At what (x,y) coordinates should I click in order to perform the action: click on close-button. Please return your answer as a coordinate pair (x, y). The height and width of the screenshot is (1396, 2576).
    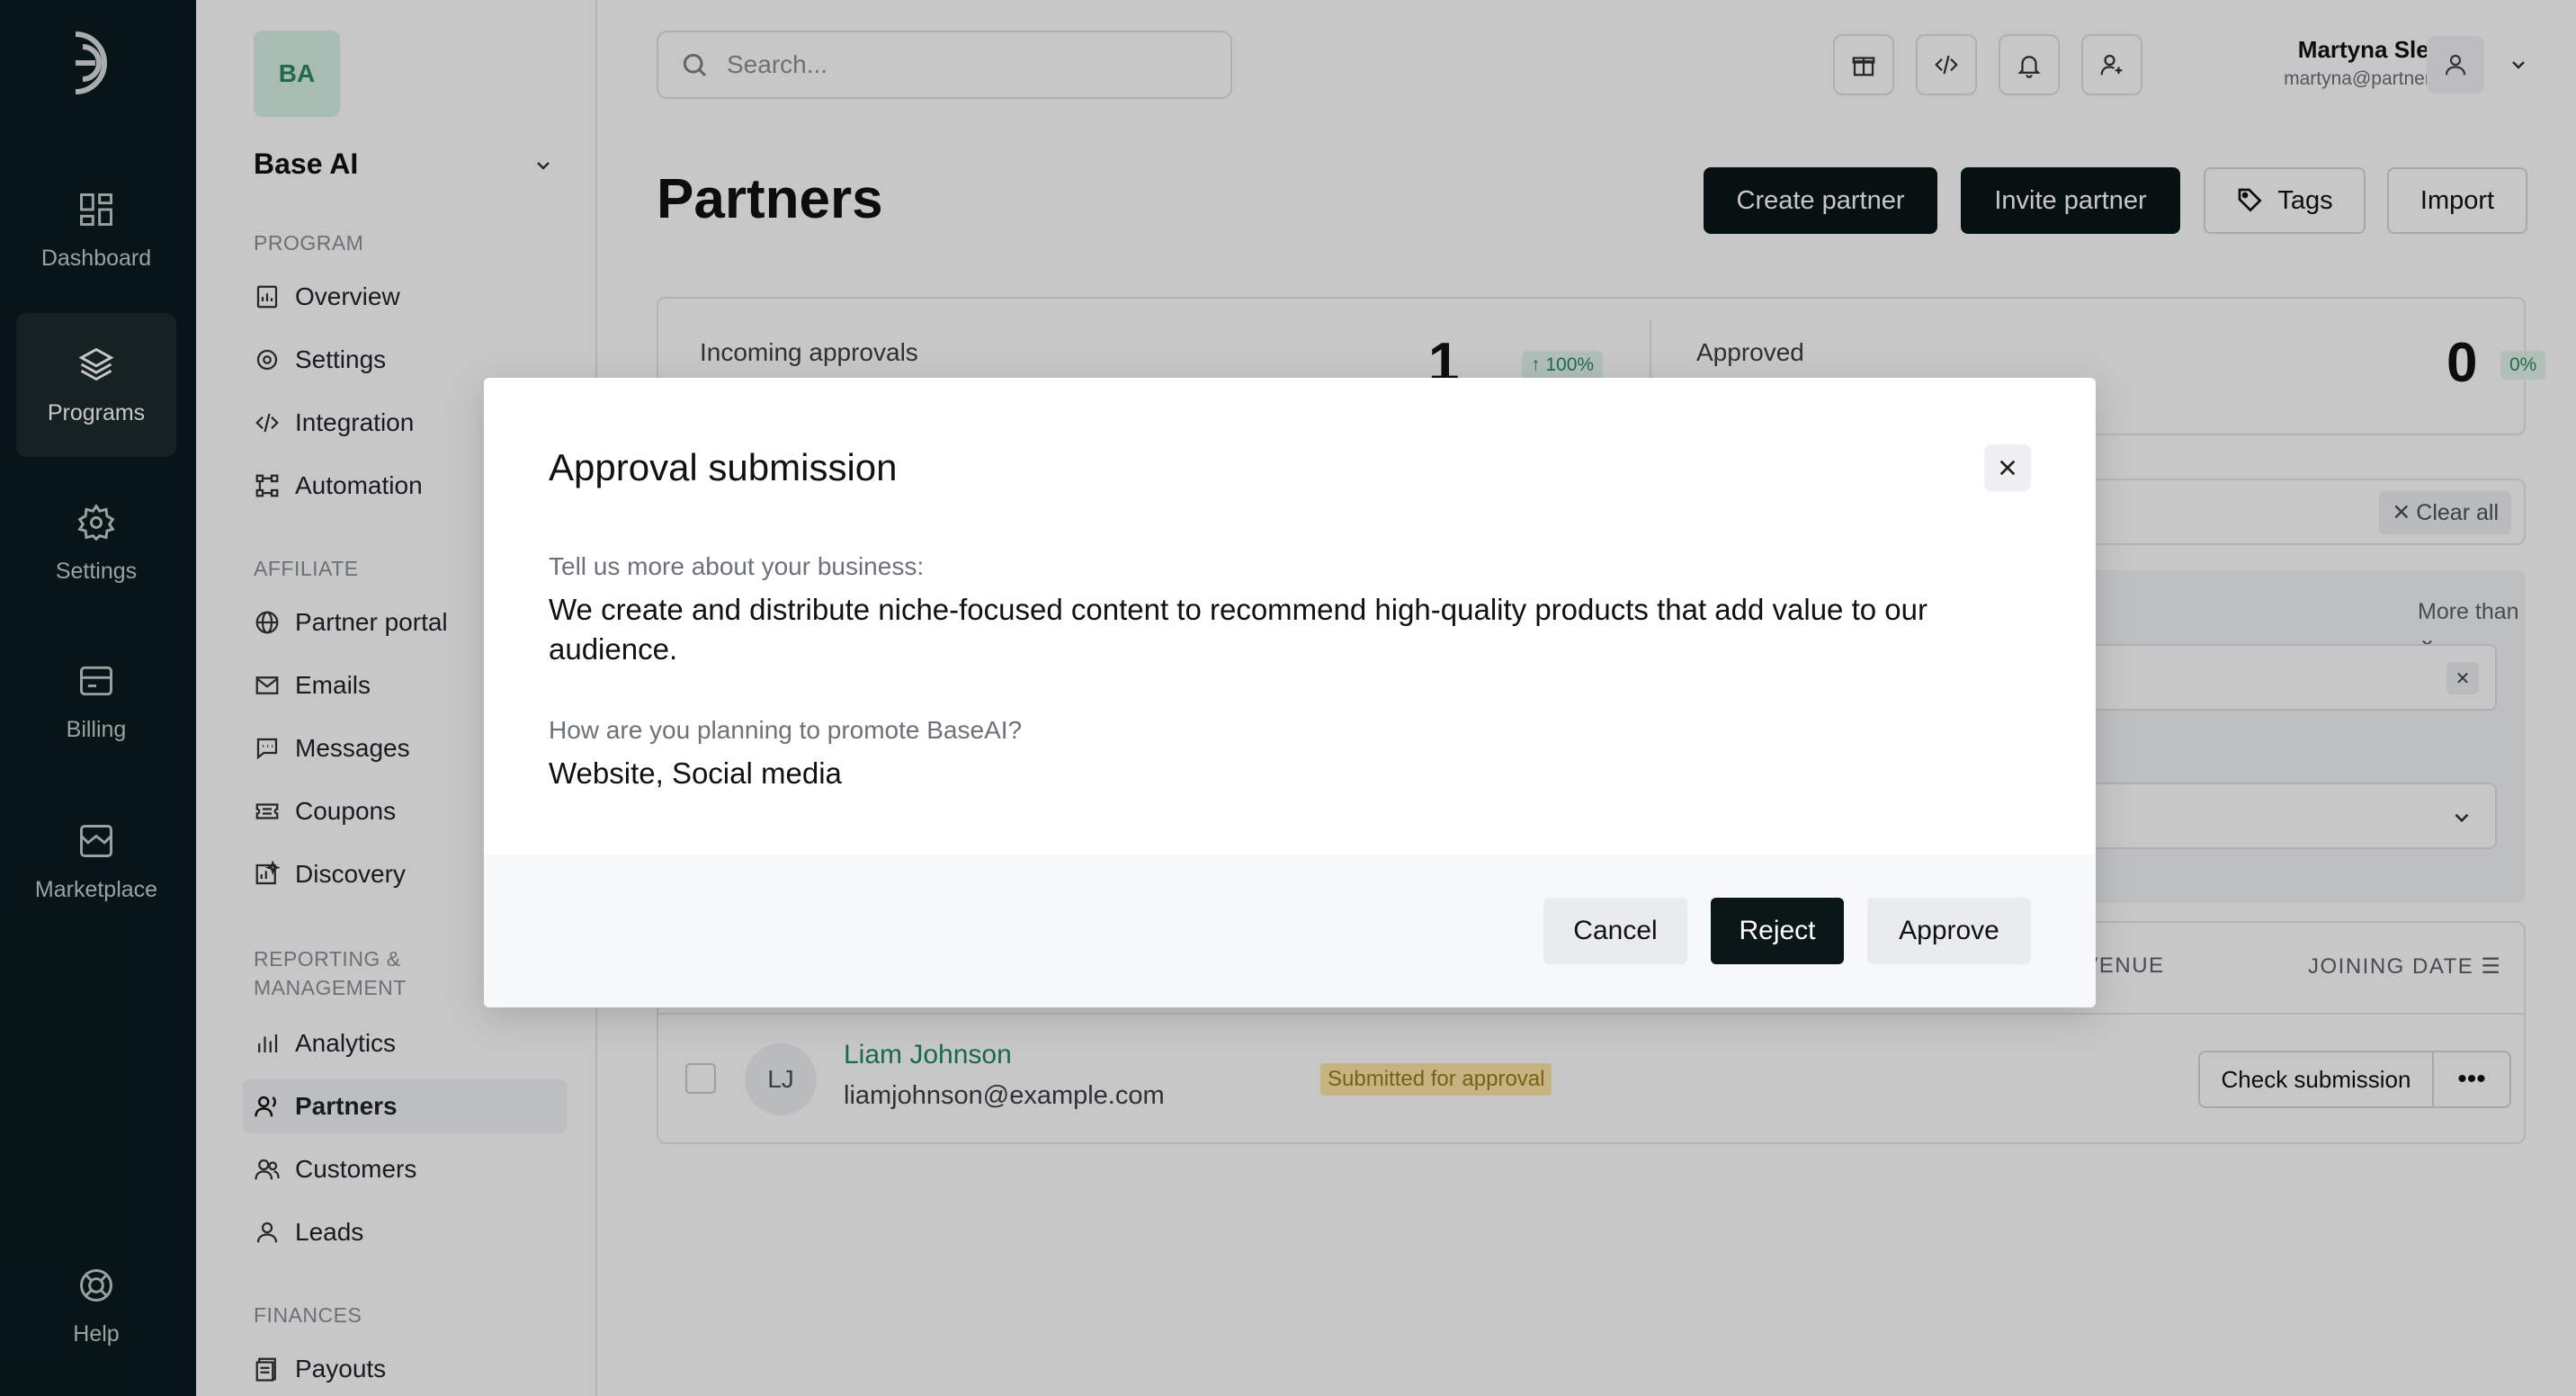
    Looking at the image, I should click on (2007, 468).